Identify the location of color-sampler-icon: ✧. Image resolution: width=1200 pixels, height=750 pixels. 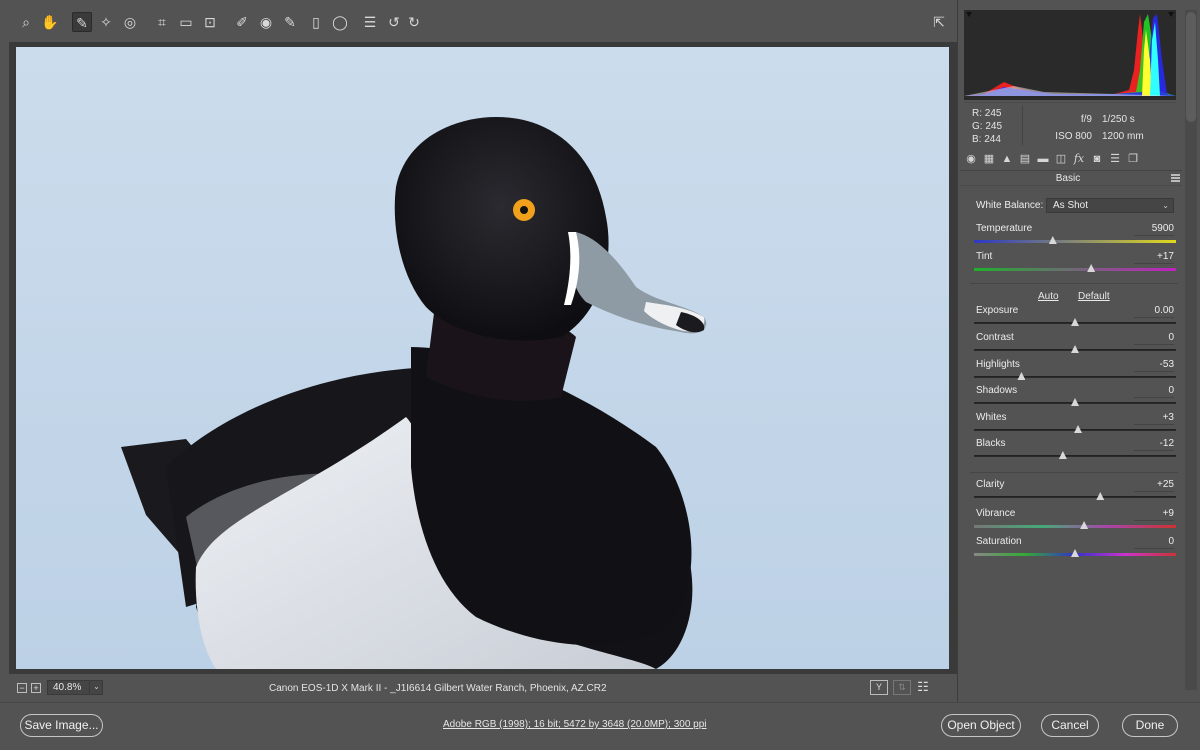
(106, 22).